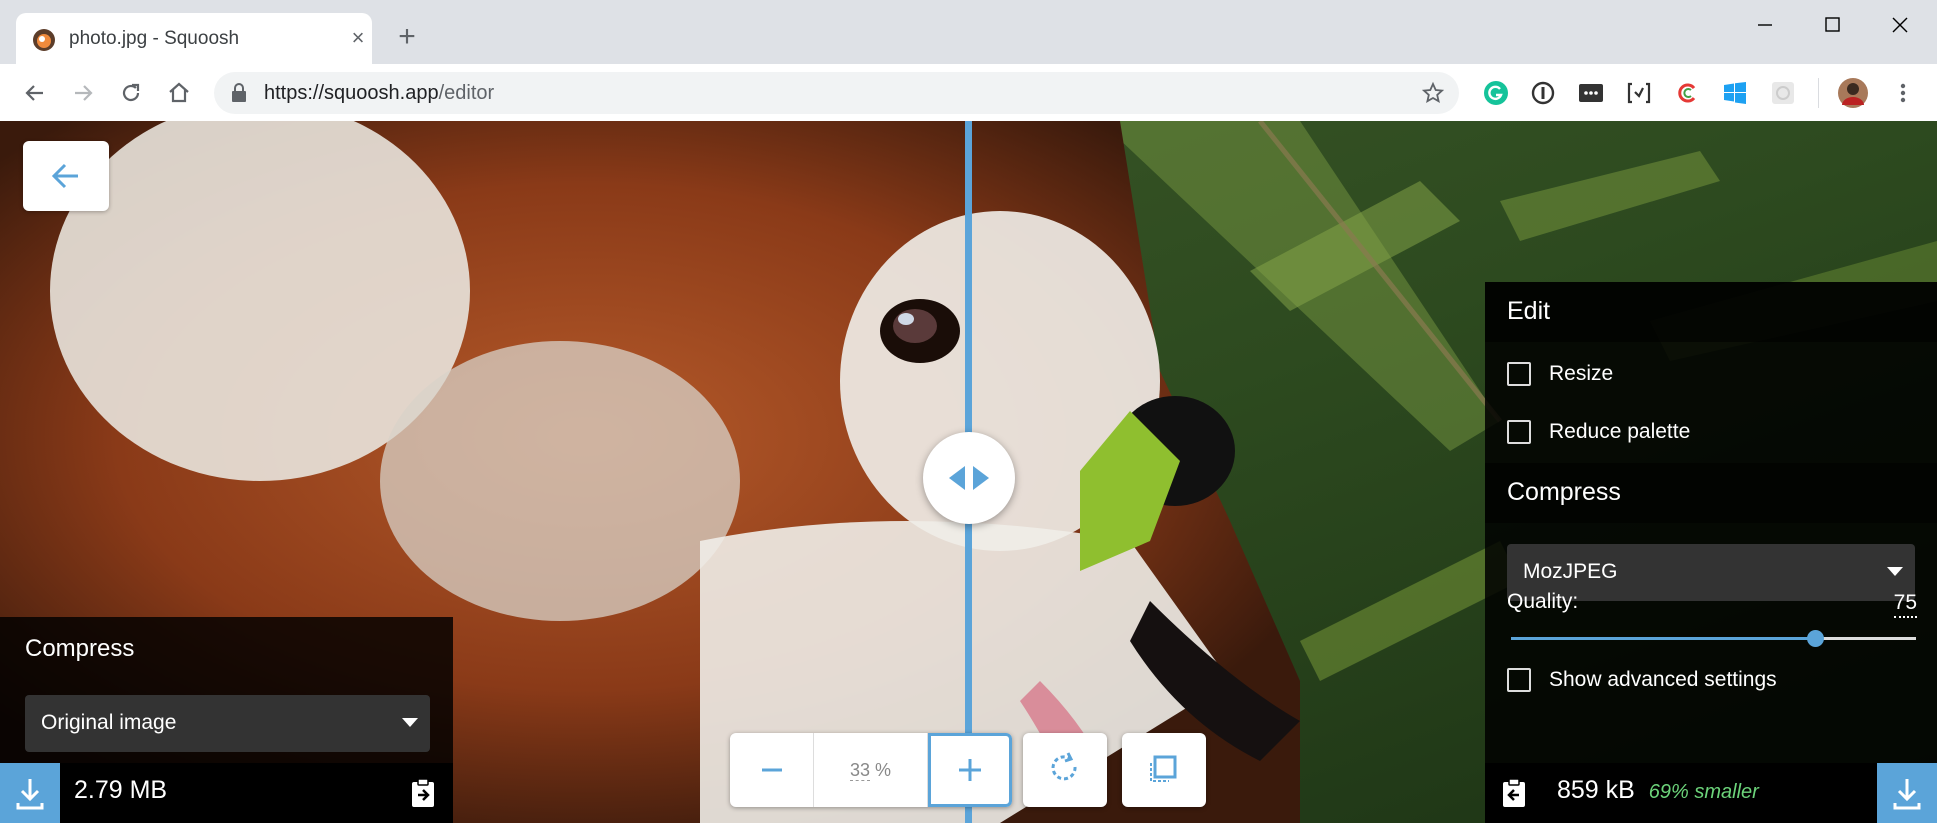 This screenshot has height=823, width=1937. Describe the element at coordinates (227, 723) in the screenshot. I see `left-codec-select: Original image` at that location.